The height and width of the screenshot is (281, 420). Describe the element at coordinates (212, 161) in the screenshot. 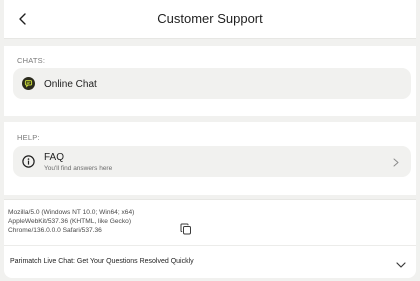

I see `faq-item: FAQ You'll find answers here` at that location.